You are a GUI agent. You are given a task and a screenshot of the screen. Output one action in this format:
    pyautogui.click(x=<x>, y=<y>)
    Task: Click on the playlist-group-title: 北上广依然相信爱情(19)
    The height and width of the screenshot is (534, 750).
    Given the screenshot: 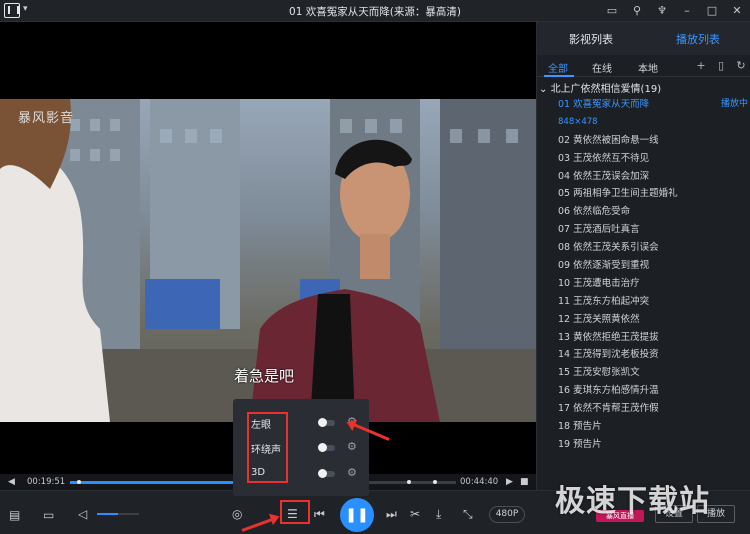 What is the action you would take?
    pyautogui.click(x=606, y=89)
    